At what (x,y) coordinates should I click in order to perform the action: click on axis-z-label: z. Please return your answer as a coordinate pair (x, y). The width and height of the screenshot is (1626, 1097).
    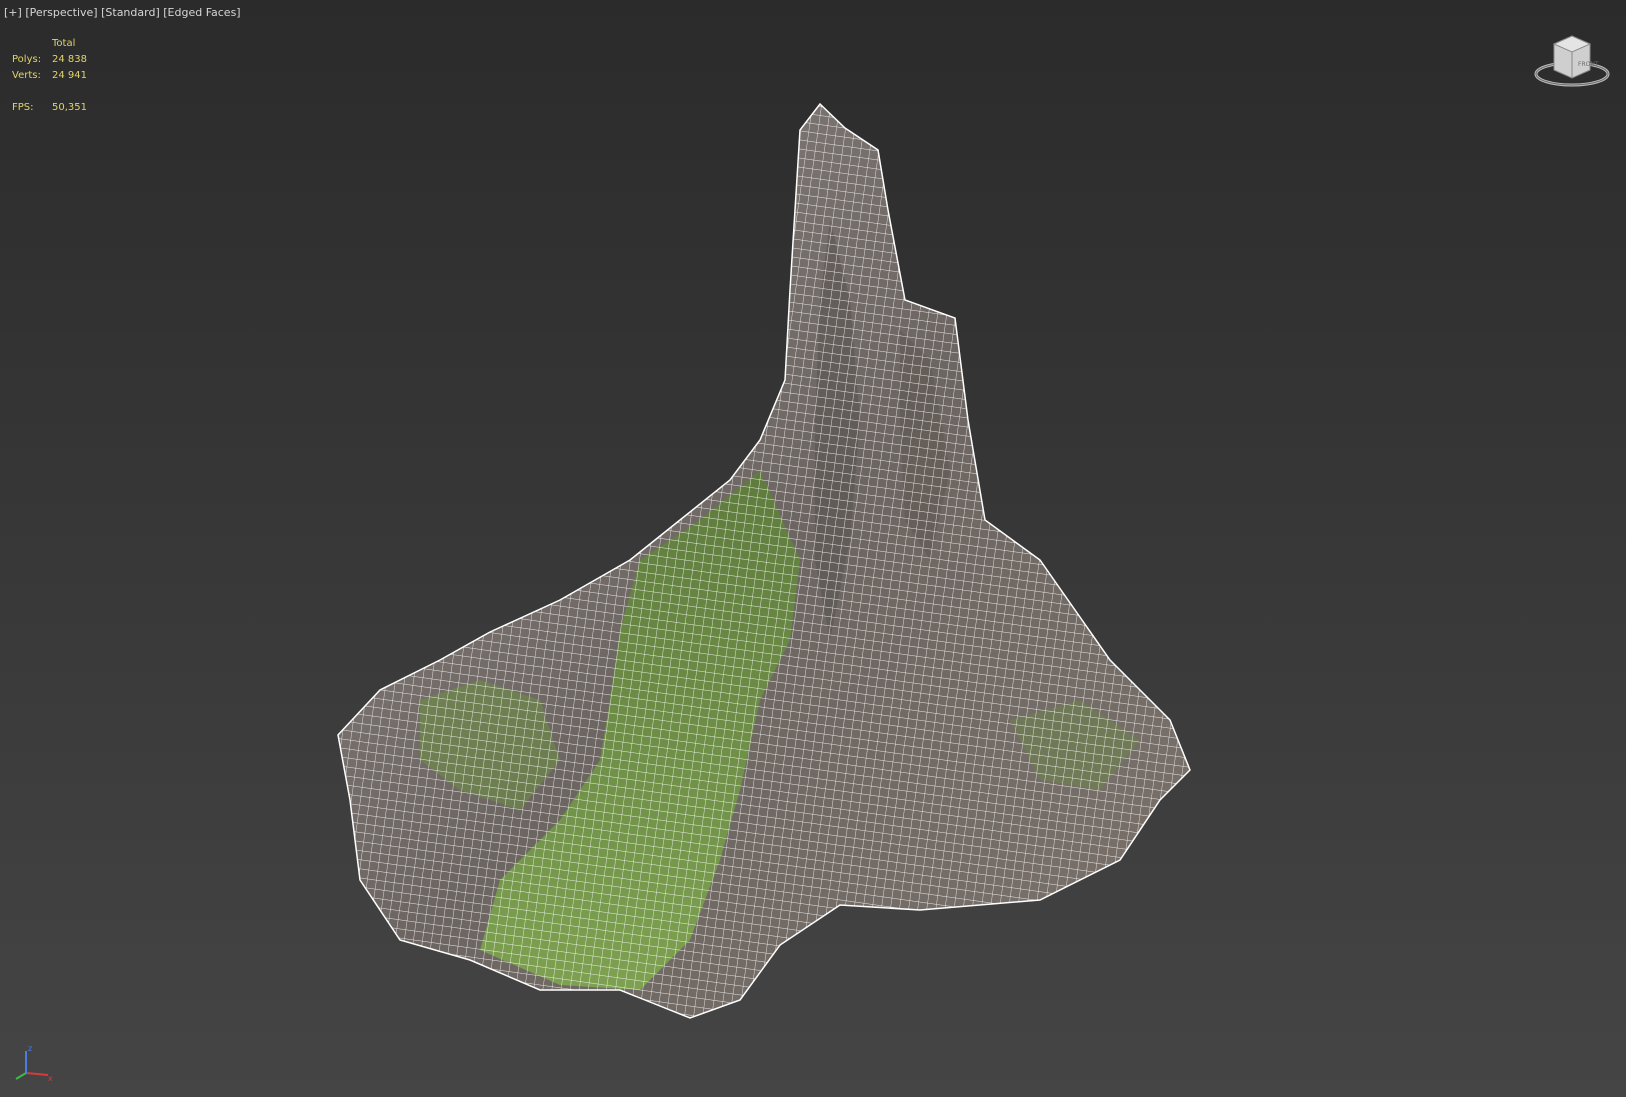
    Looking at the image, I should click on (30, 1048).